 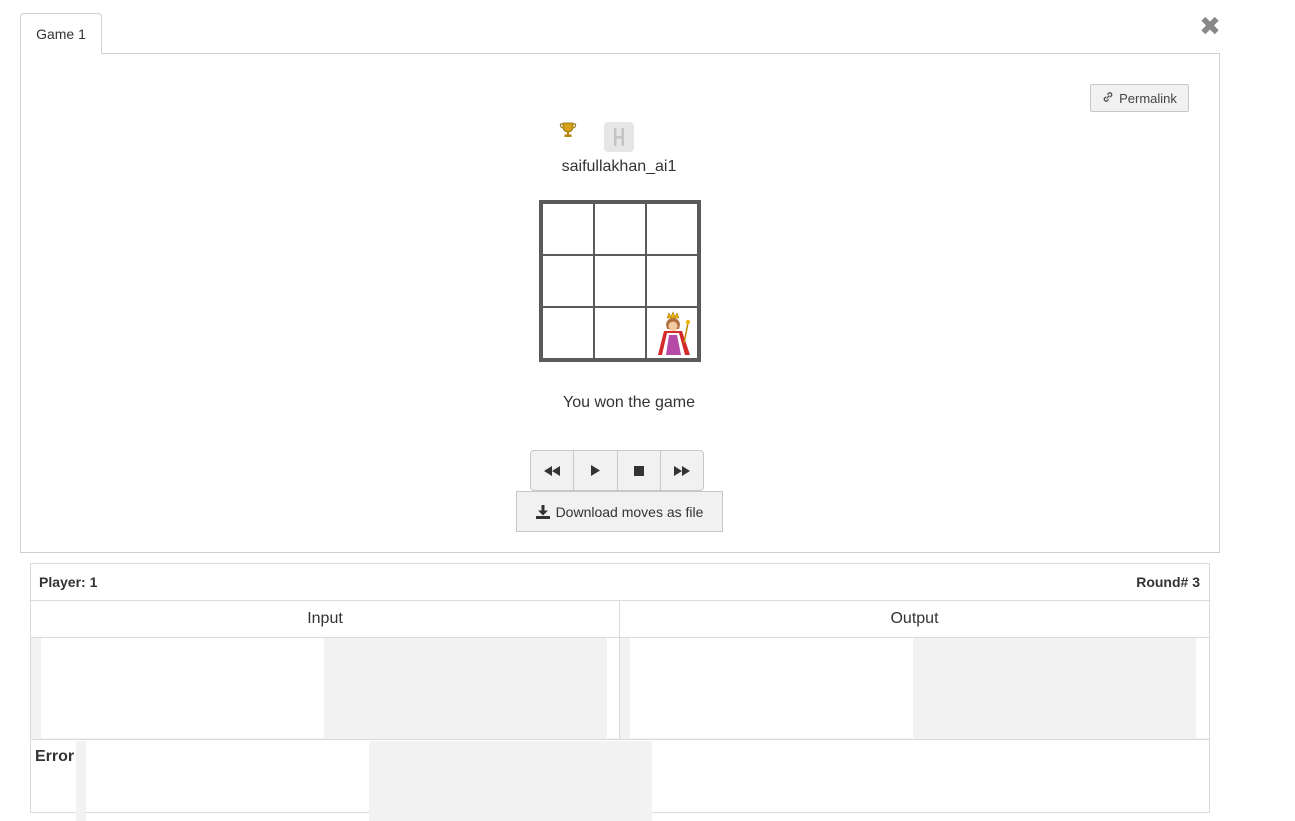 I want to click on stop-button, so click(x=639, y=470).